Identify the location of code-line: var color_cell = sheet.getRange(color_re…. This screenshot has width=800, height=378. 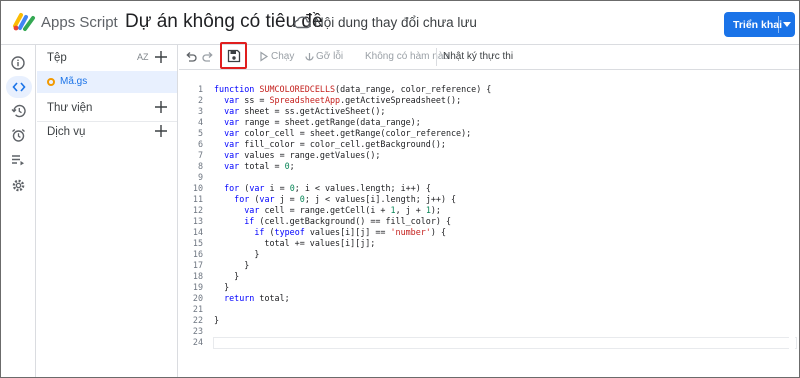
(352, 133).